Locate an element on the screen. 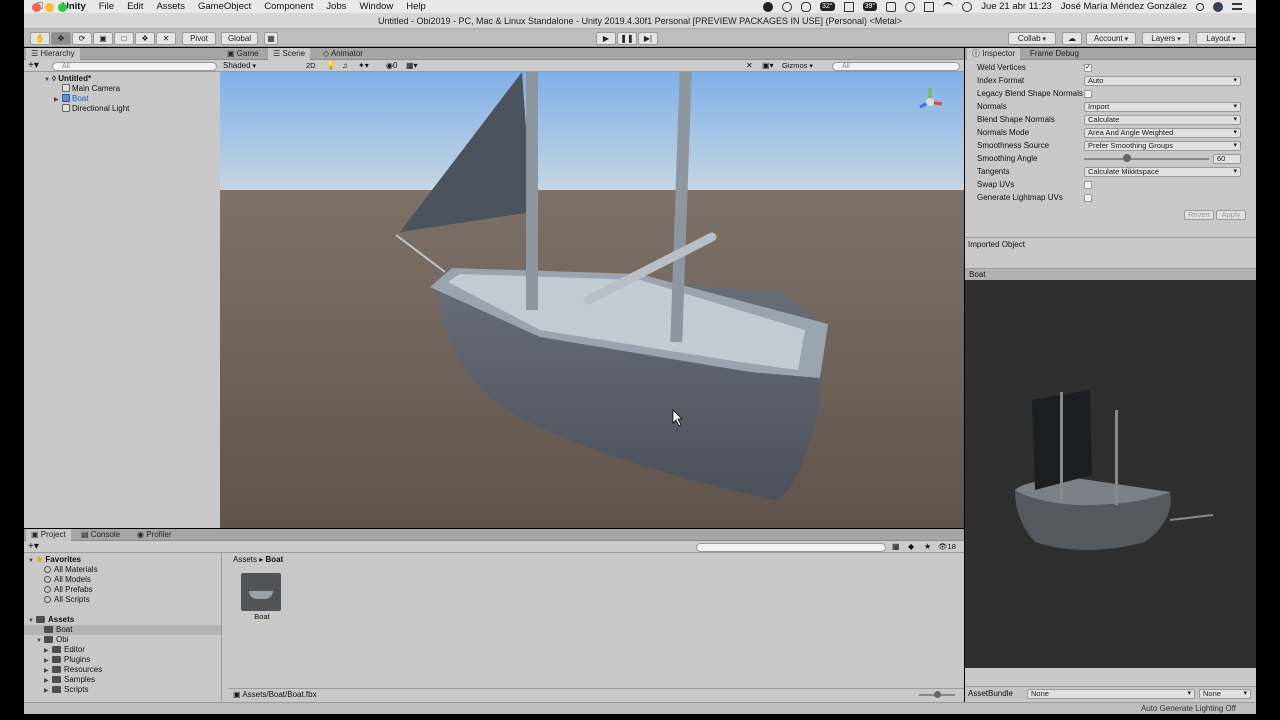 The height and width of the screenshot is (720, 1280). tab-inspector: ⓘ Inspector is located at coordinates (994, 54).